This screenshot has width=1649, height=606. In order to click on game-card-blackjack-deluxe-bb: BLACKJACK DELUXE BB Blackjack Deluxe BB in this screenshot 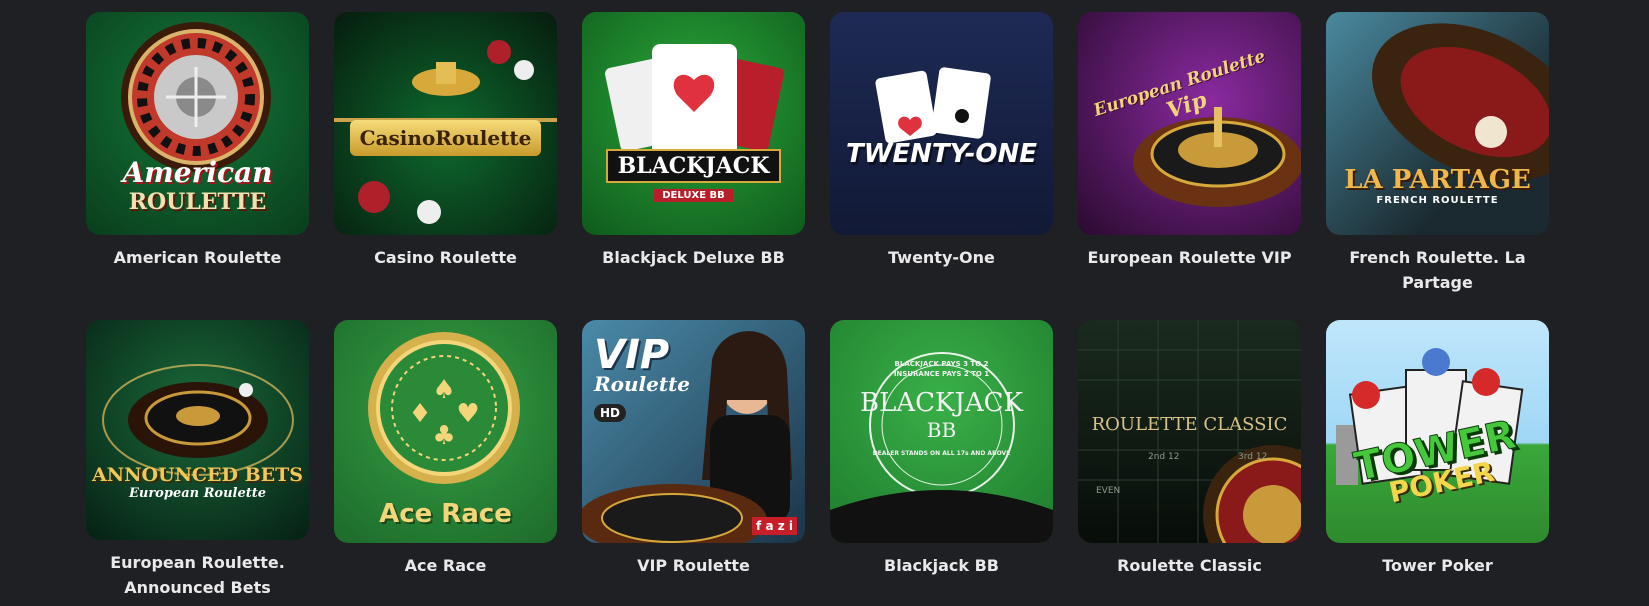, I will do `click(693, 166)`.